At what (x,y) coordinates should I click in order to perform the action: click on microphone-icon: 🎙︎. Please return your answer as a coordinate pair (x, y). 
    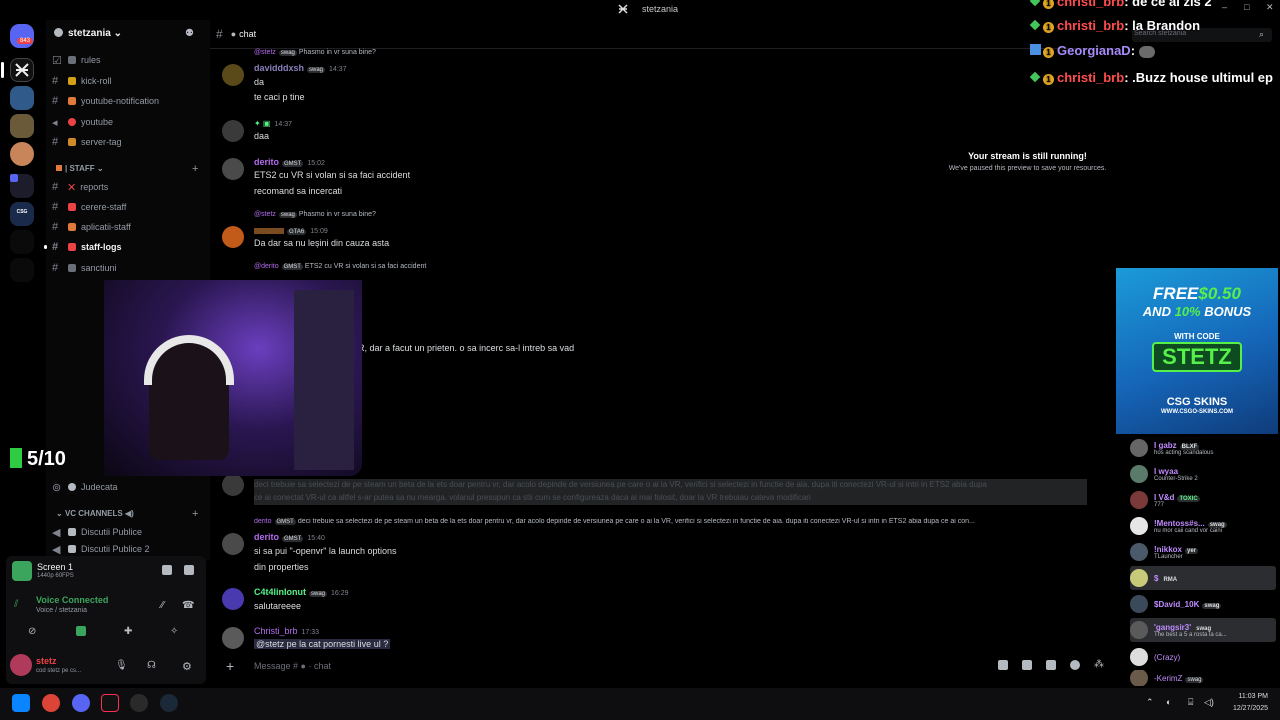
    Looking at the image, I should click on (121, 665).